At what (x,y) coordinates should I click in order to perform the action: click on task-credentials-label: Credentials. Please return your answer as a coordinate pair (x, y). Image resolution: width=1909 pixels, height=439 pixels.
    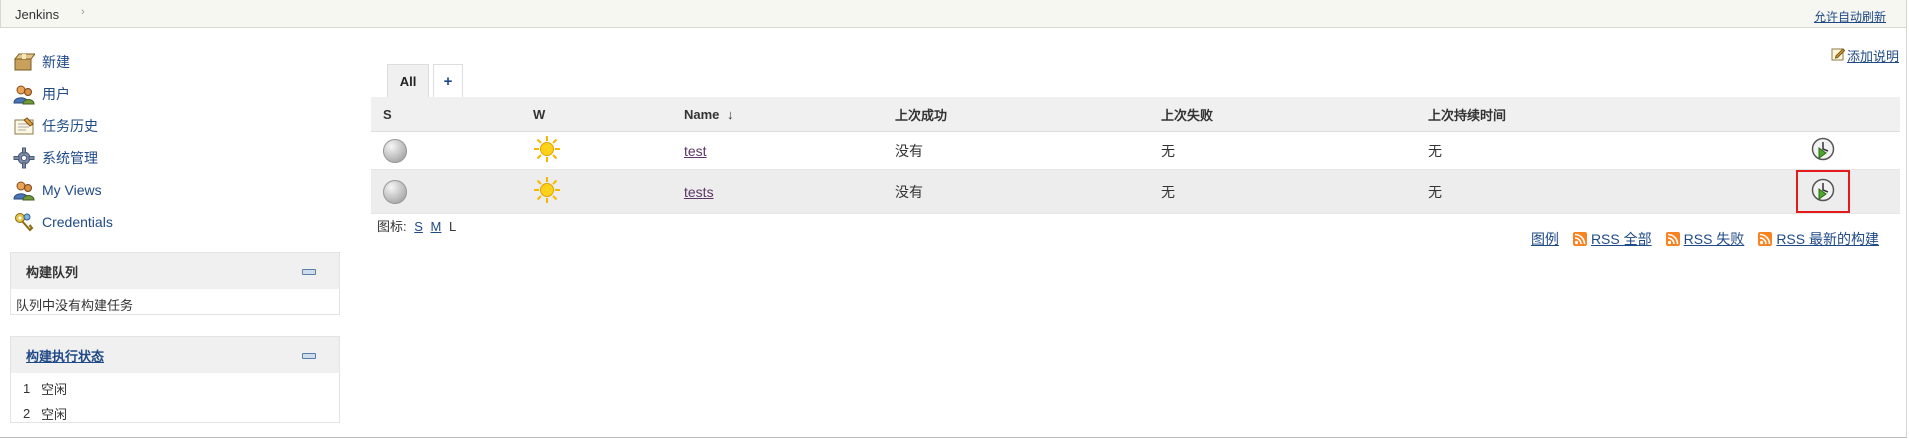
    Looking at the image, I should click on (77, 222).